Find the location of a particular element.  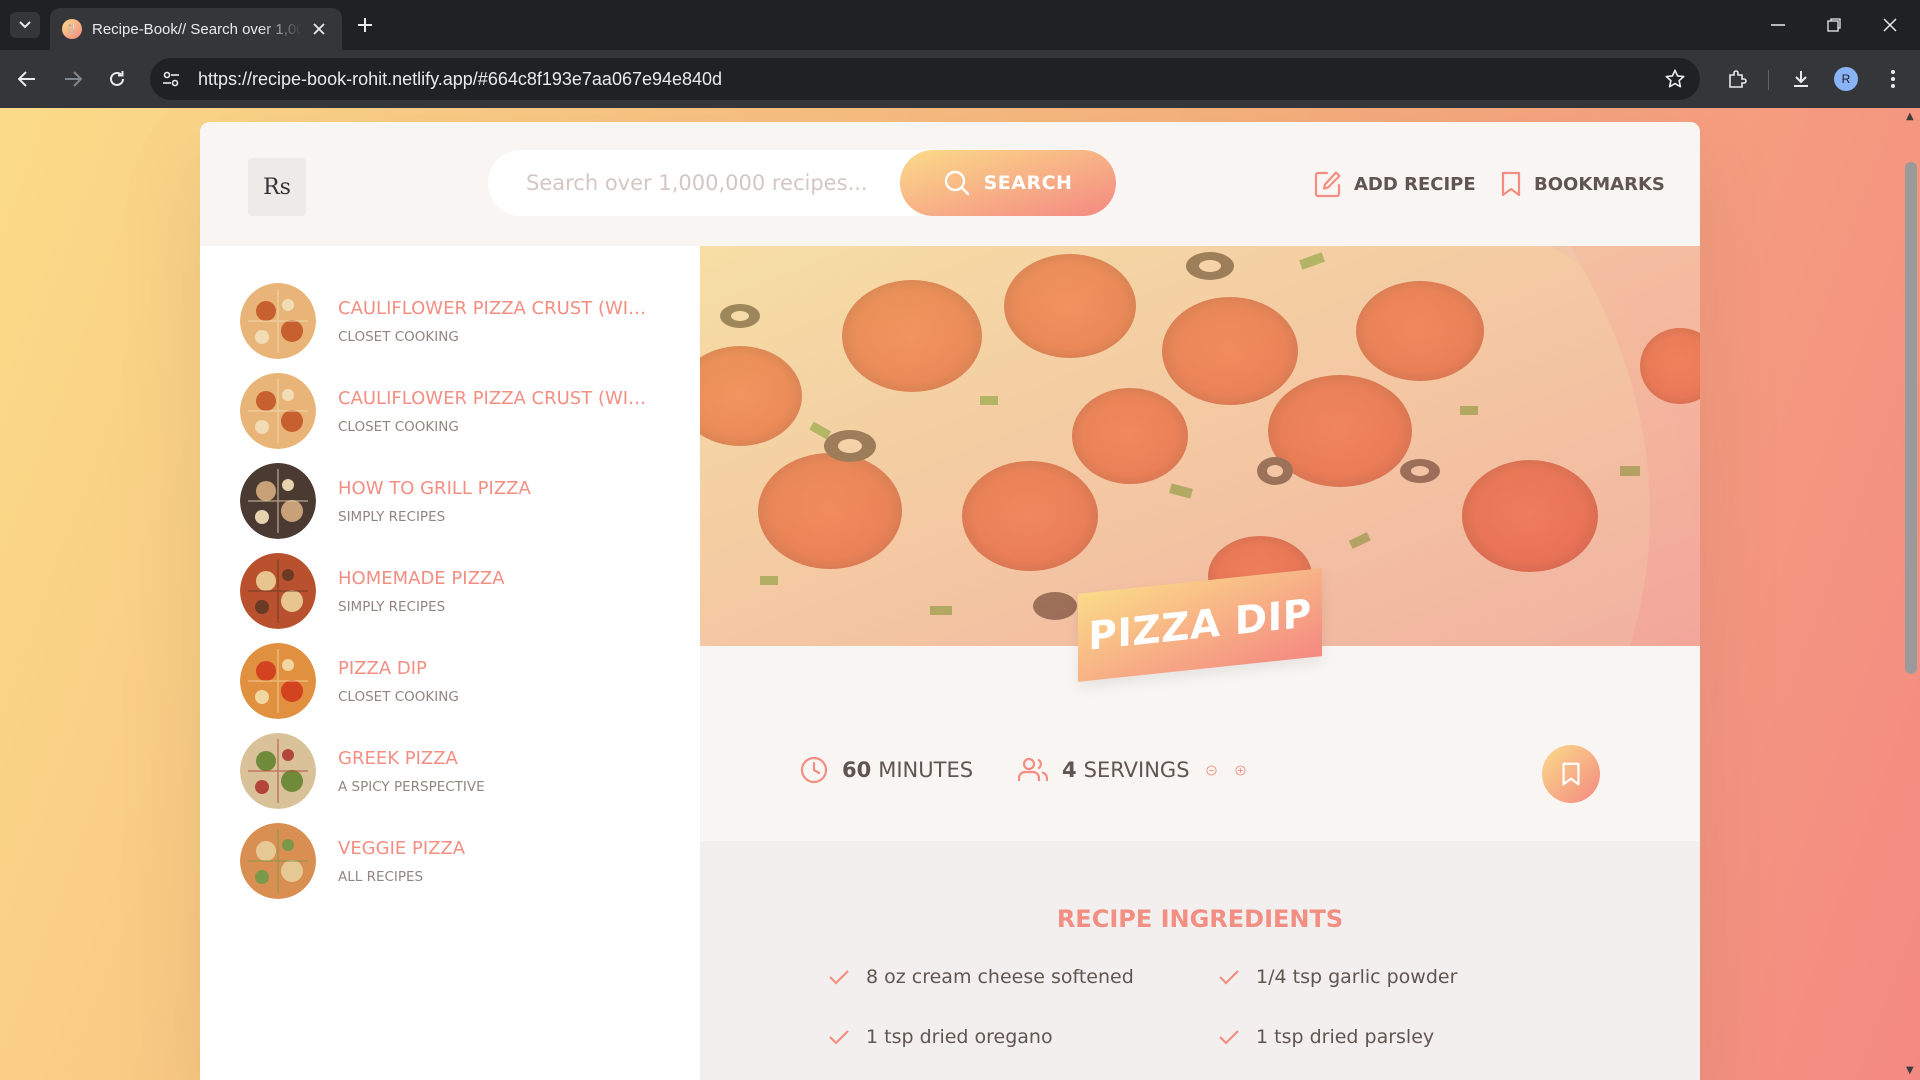

result-title: Greek Pizza is located at coordinates (398, 758).